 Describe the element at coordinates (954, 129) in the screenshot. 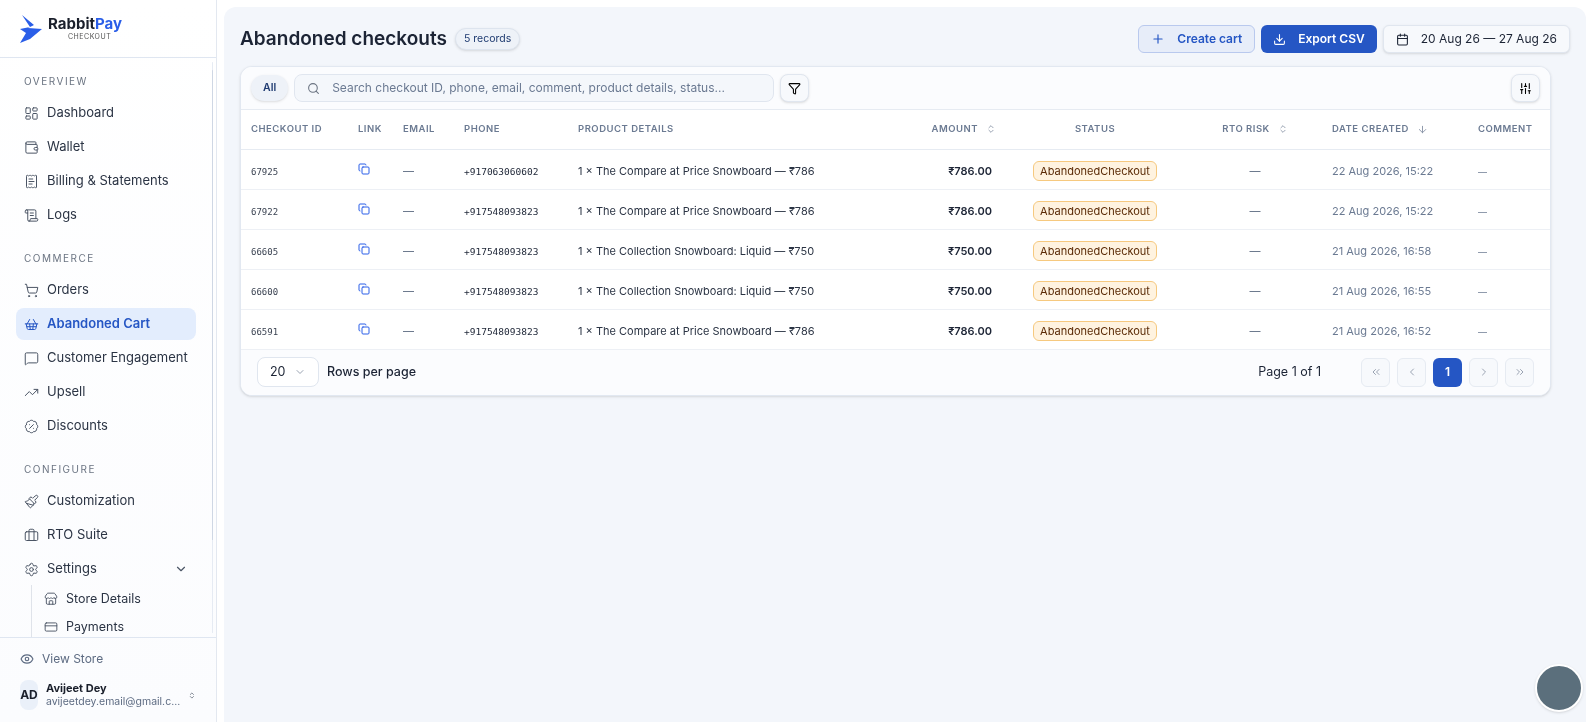

I see `column-header: AMOUNT` at that location.